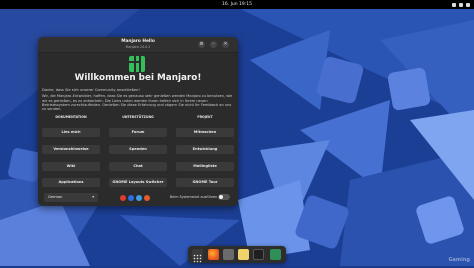  I want to click on terminal-icon, so click(258, 254).